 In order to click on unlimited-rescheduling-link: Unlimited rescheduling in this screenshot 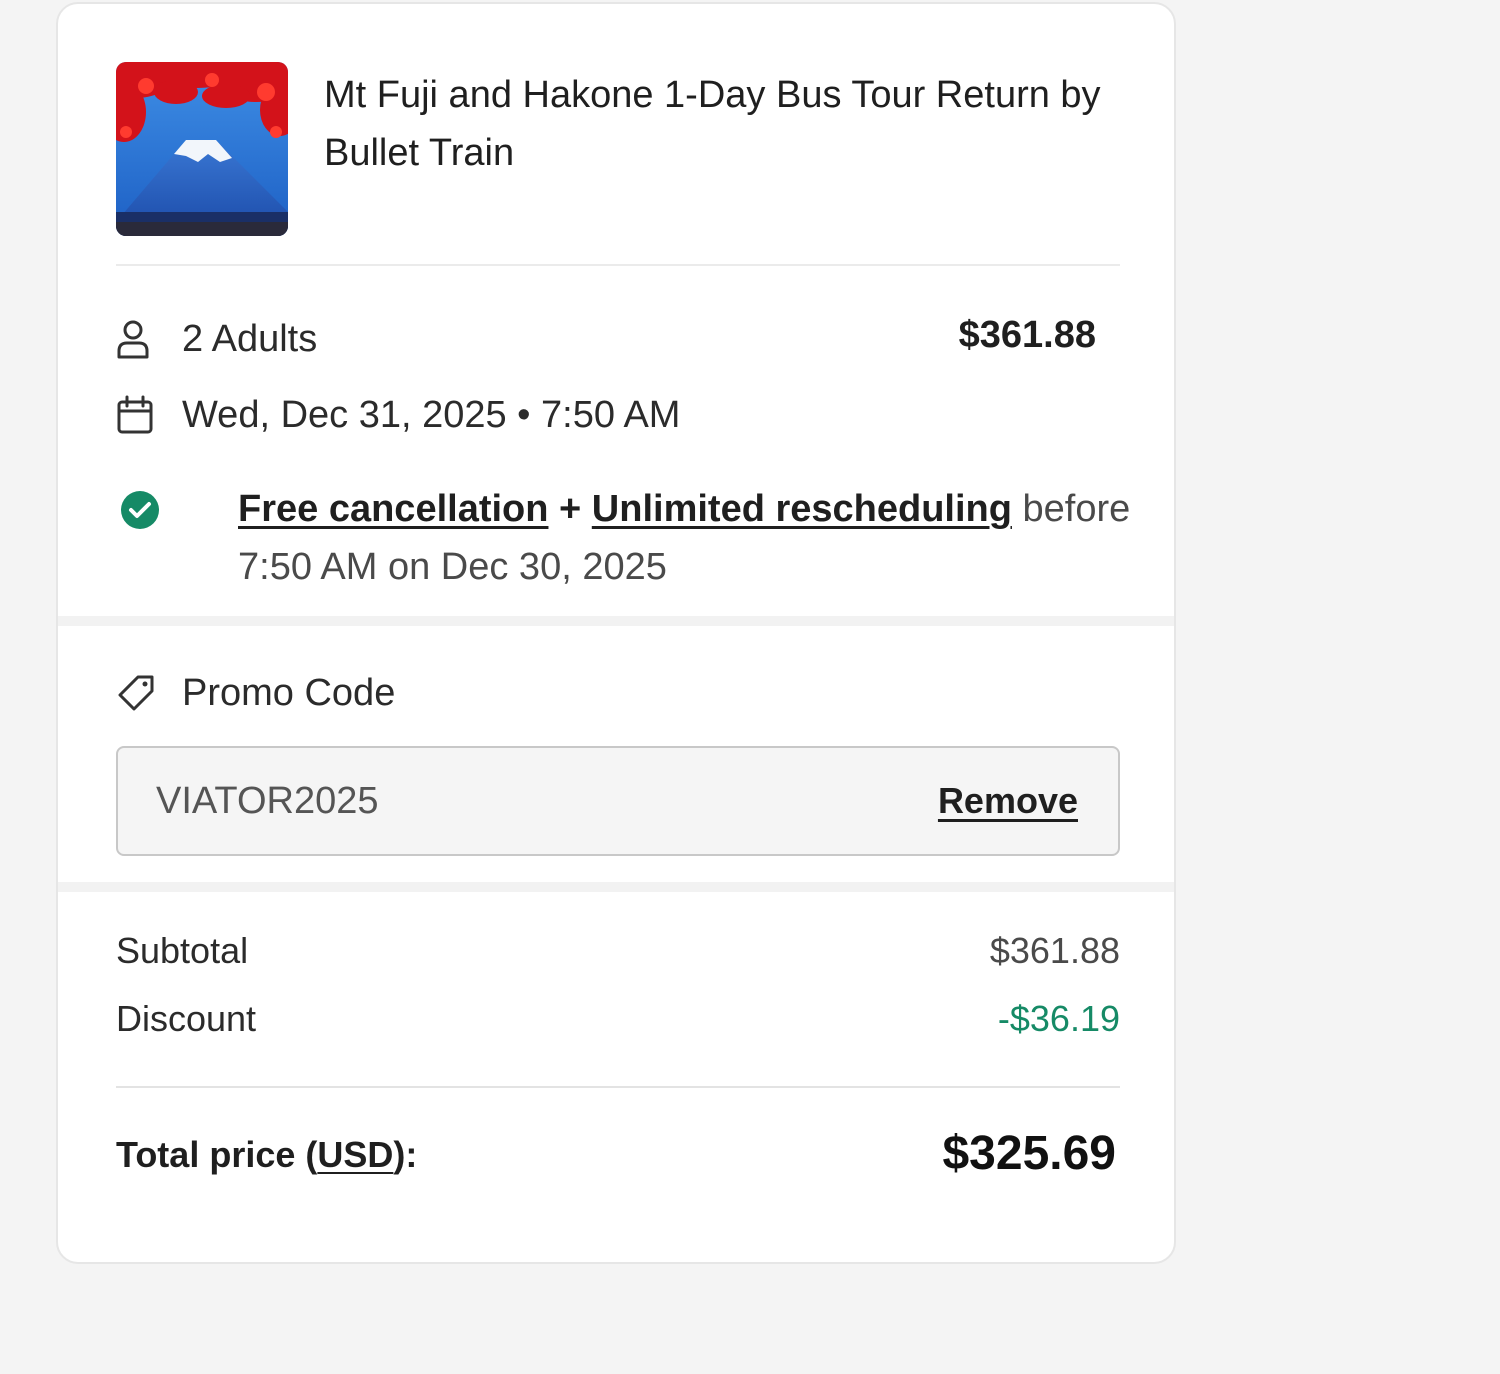, I will do `click(802, 509)`.